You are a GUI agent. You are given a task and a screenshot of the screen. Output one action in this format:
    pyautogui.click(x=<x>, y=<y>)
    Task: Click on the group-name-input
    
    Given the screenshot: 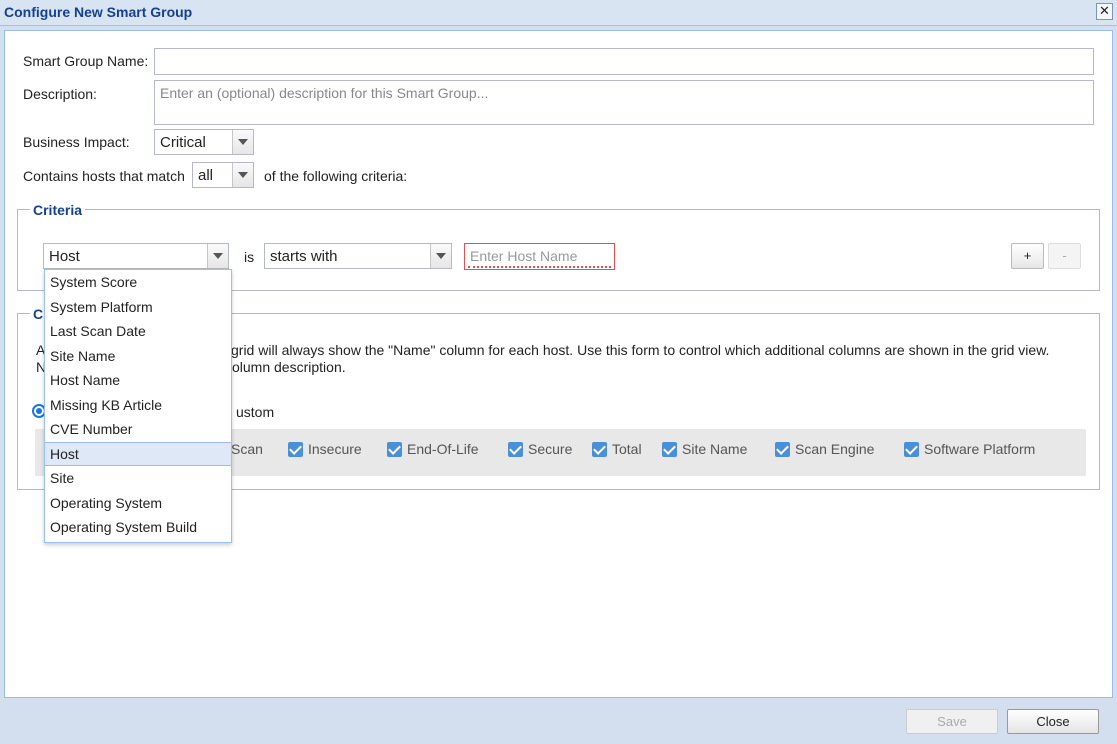 What is the action you would take?
    pyautogui.click(x=624, y=61)
    